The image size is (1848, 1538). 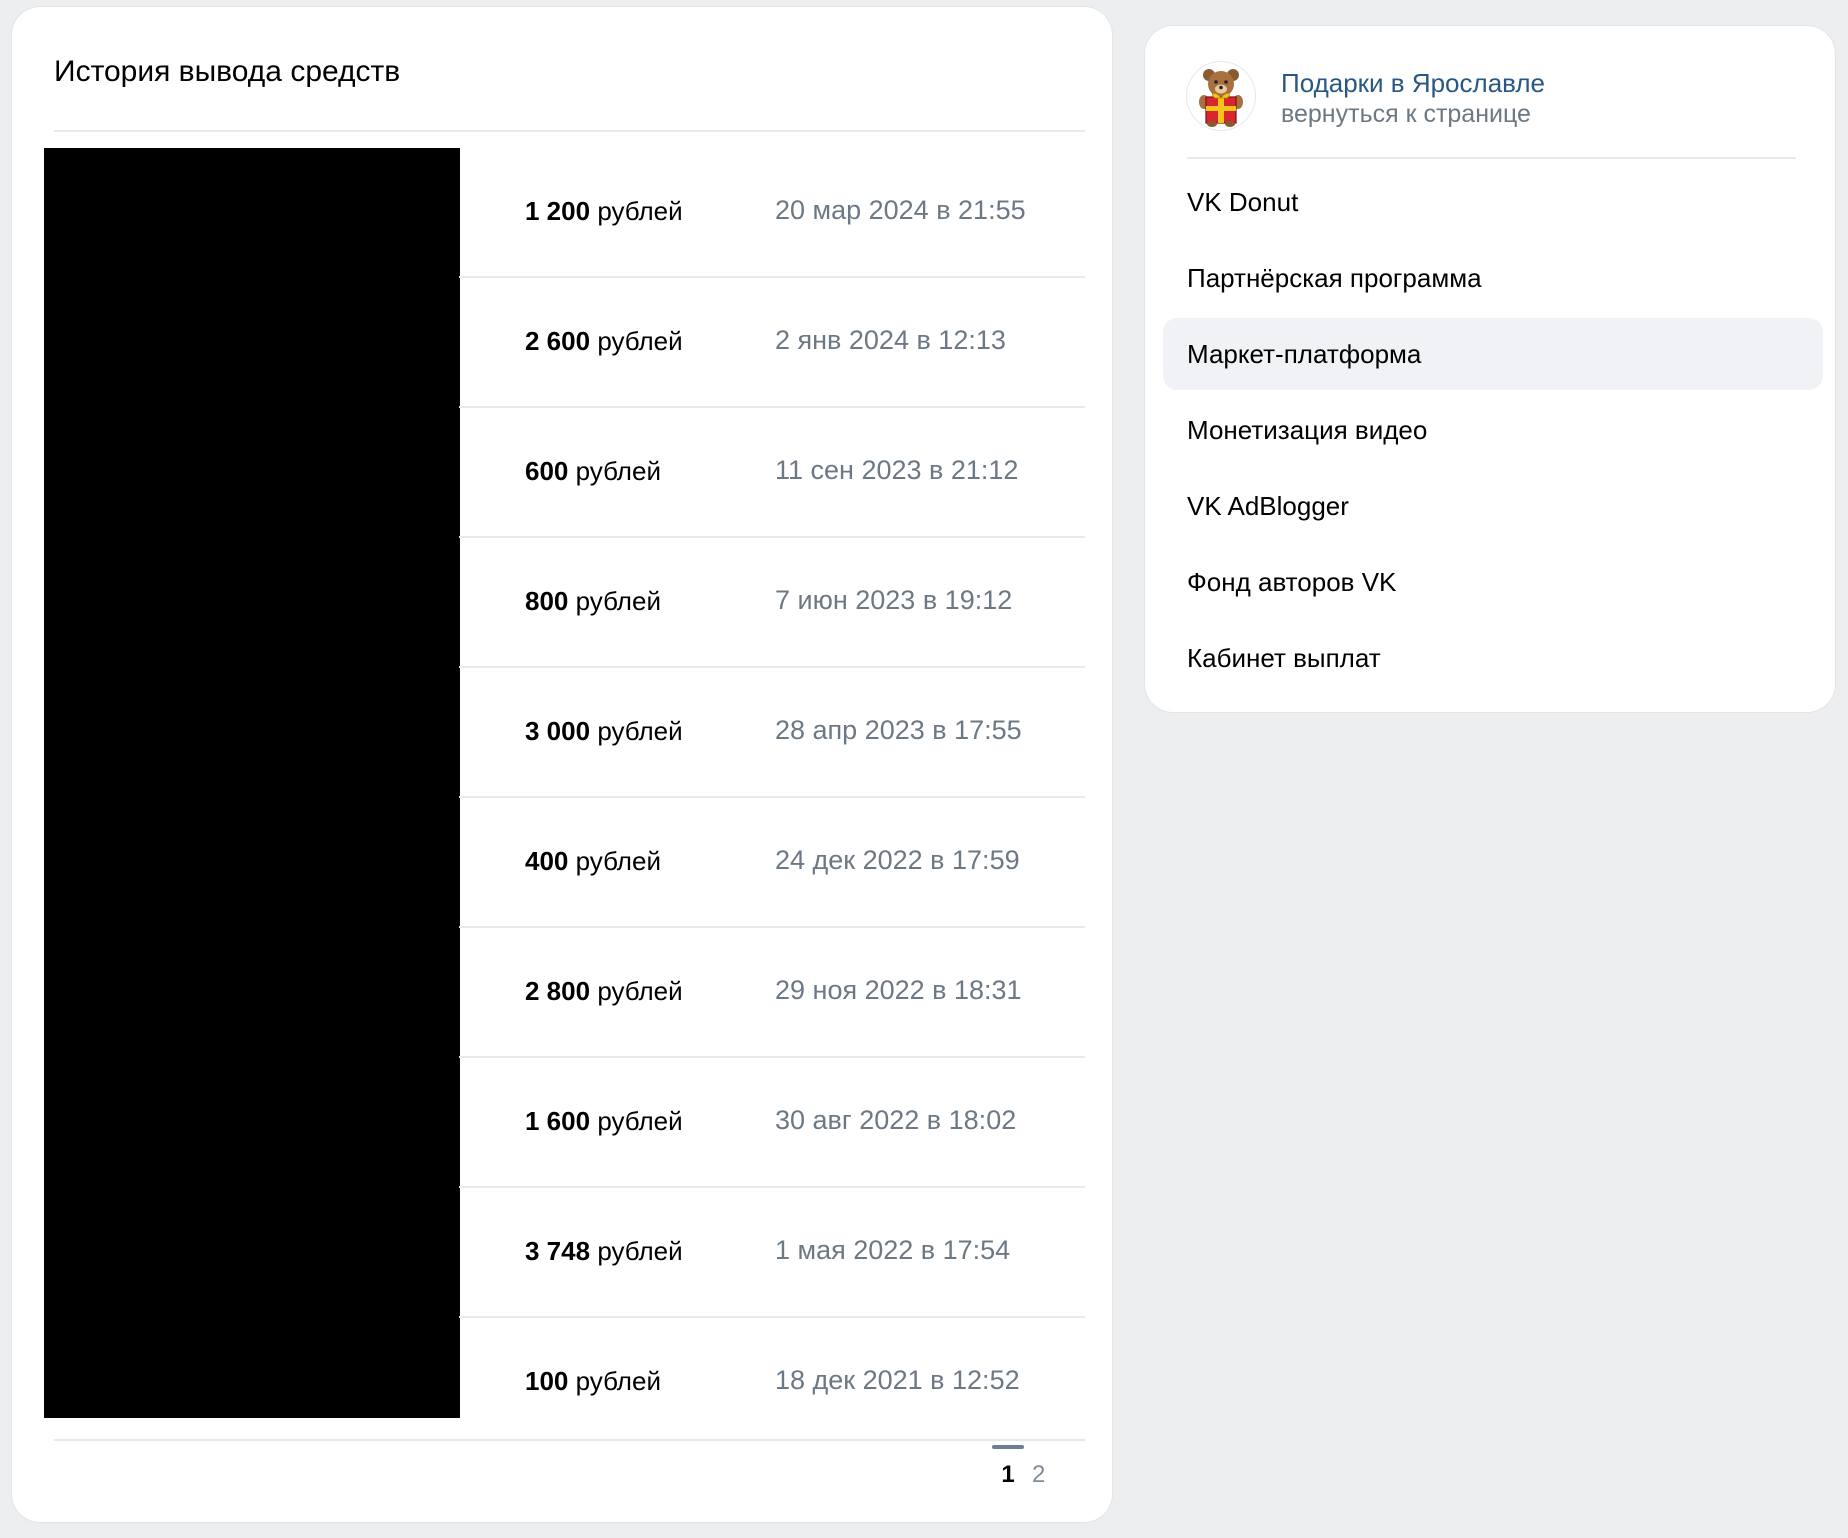 What do you see at coordinates (897, 860) in the screenshot?
I see `withdrawal-date: 24 дек 2022 в 17:59` at bounding box center [897, 860].